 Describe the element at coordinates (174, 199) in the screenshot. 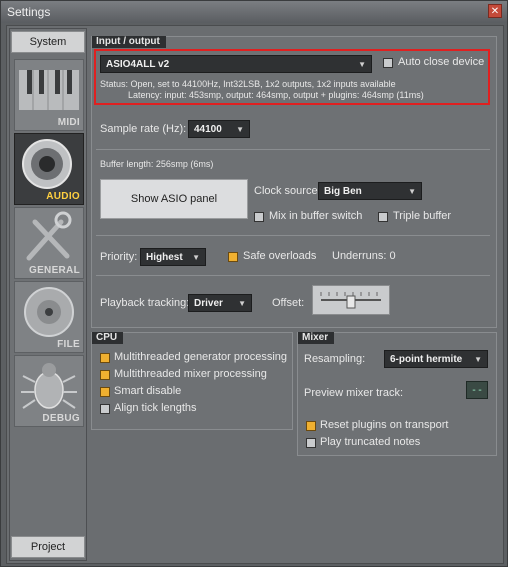

I see `show-asio-panel-button: Show ASIO panel` at that location.